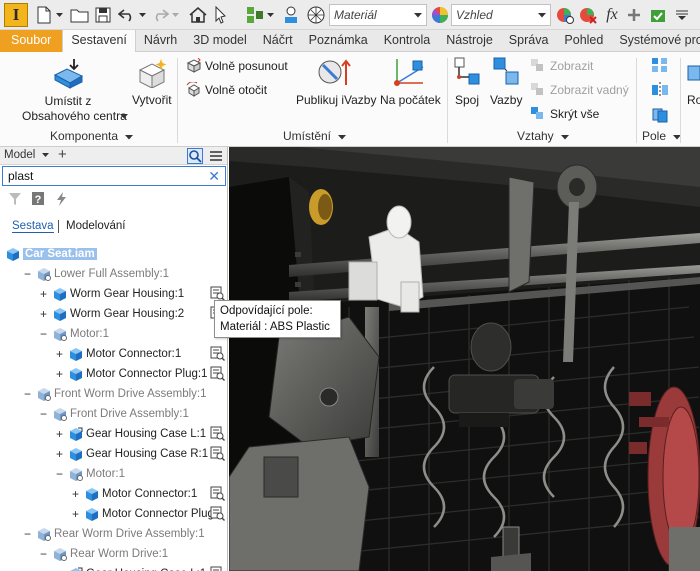 This screenshot has height=571, width=700. I want to click on clear-search-icon: ✕, so click(214, 176).